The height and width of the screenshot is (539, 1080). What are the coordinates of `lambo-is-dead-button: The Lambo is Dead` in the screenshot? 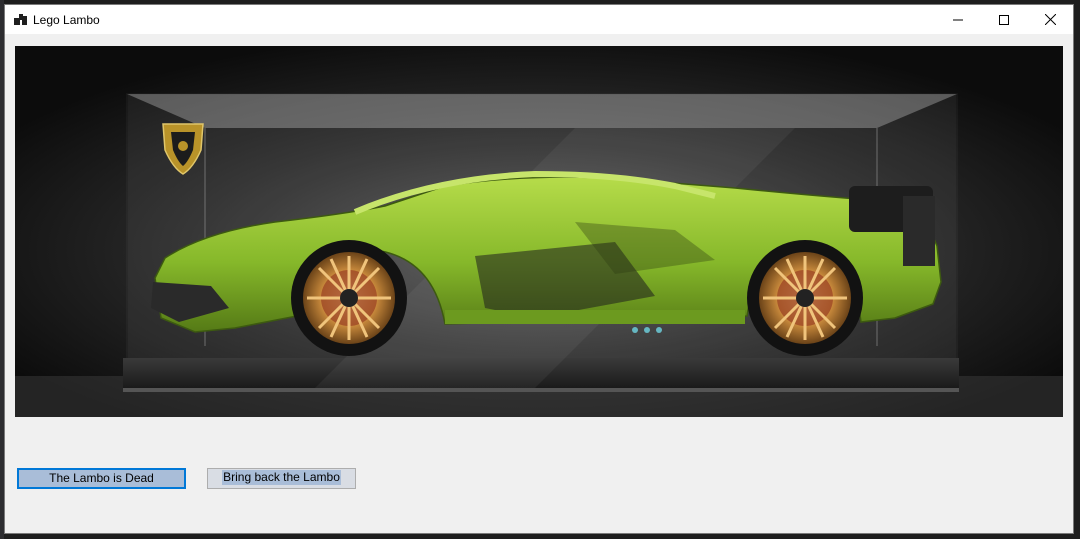 It's located at (101, 478).